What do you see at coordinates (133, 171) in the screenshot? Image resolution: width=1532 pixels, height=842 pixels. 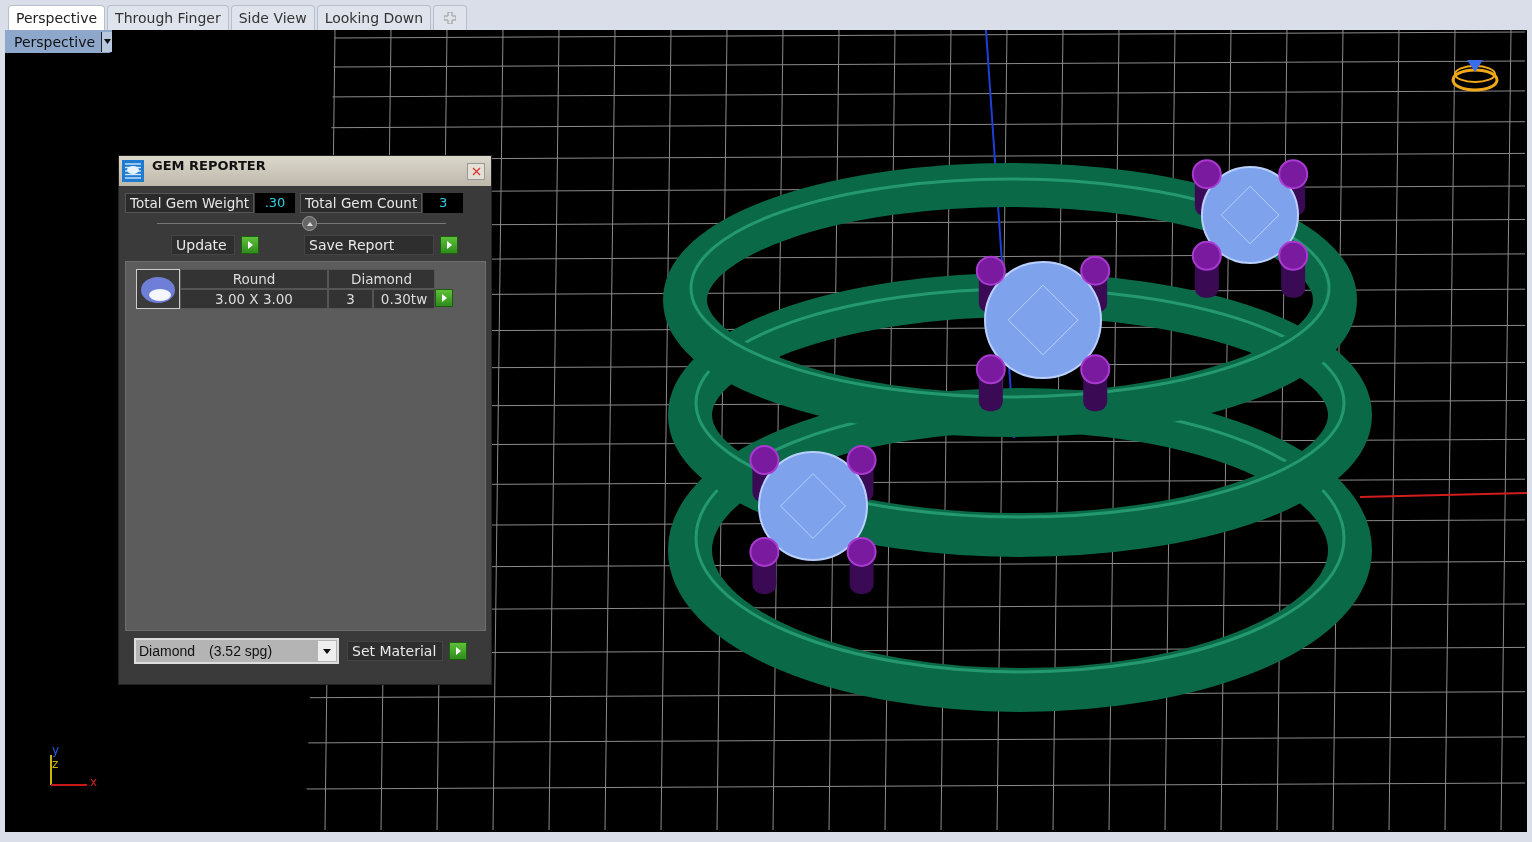 I see `report-icon` at bounding box center [133, 171].